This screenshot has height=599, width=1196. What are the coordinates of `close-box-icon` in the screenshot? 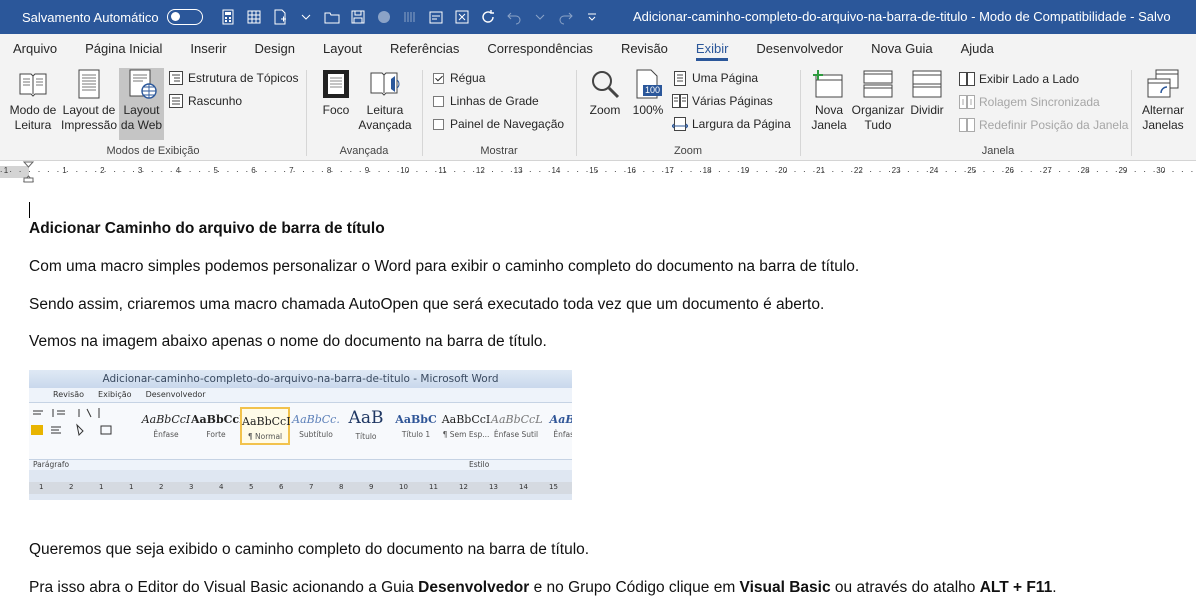 It's located at (462, 17).